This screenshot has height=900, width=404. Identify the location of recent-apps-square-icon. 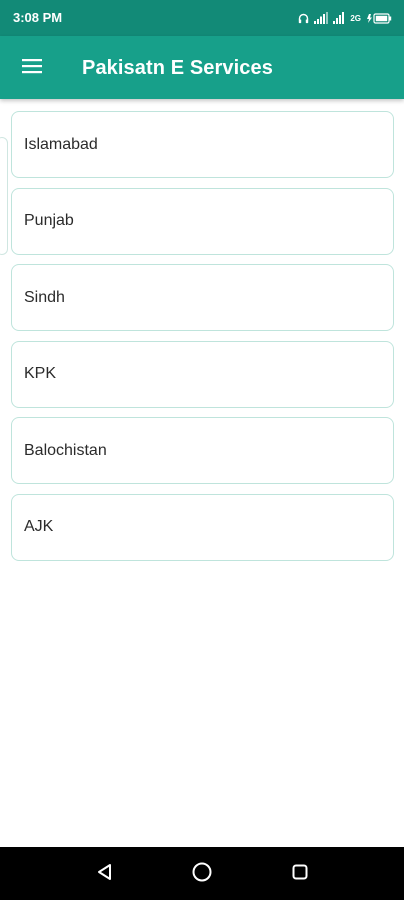
(300, 874).